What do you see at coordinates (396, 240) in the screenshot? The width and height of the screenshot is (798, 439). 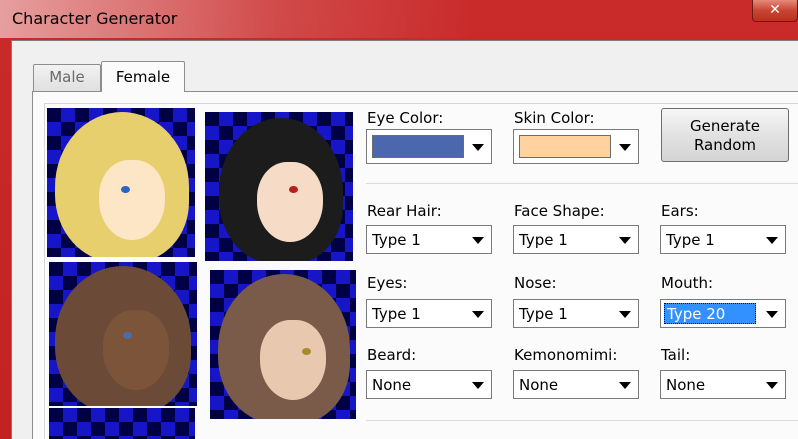 I see `rear-hair-value: Type 1` at bounding box center [396, 240].